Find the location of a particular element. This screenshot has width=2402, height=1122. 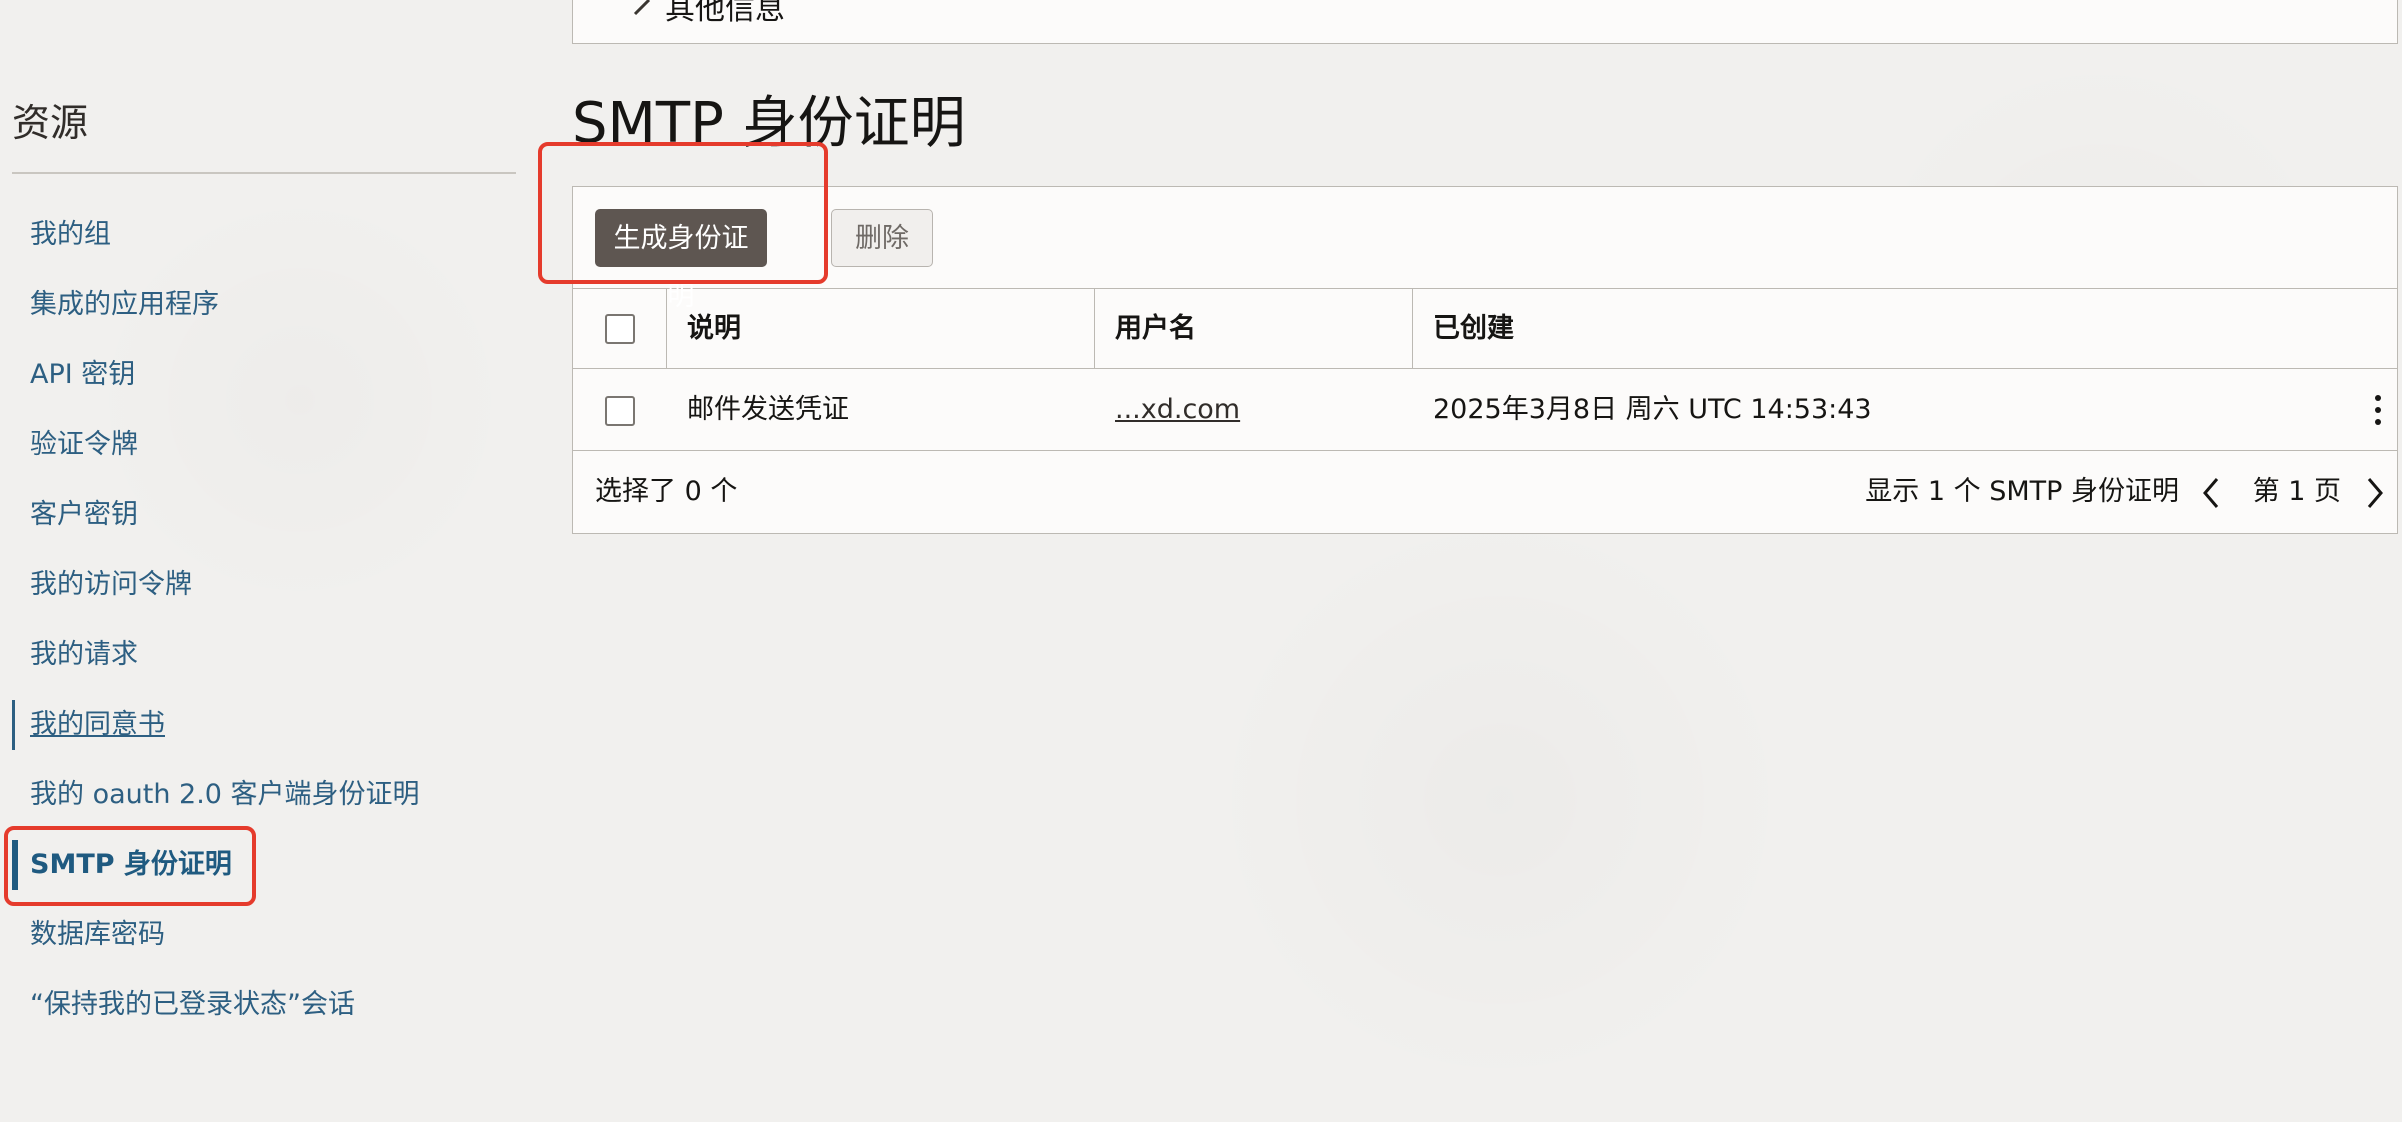

sidebar-item-label: 我的同意书 is located at coordinates (97, 724).